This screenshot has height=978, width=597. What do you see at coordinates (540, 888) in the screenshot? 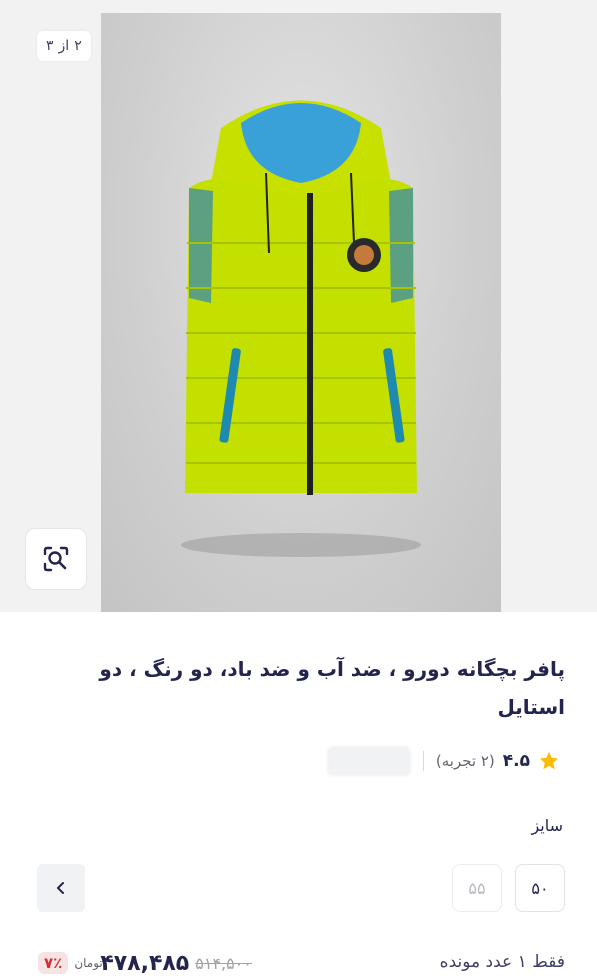
I see `size-option-50: ۵۰` at bounding box center [540, 888].